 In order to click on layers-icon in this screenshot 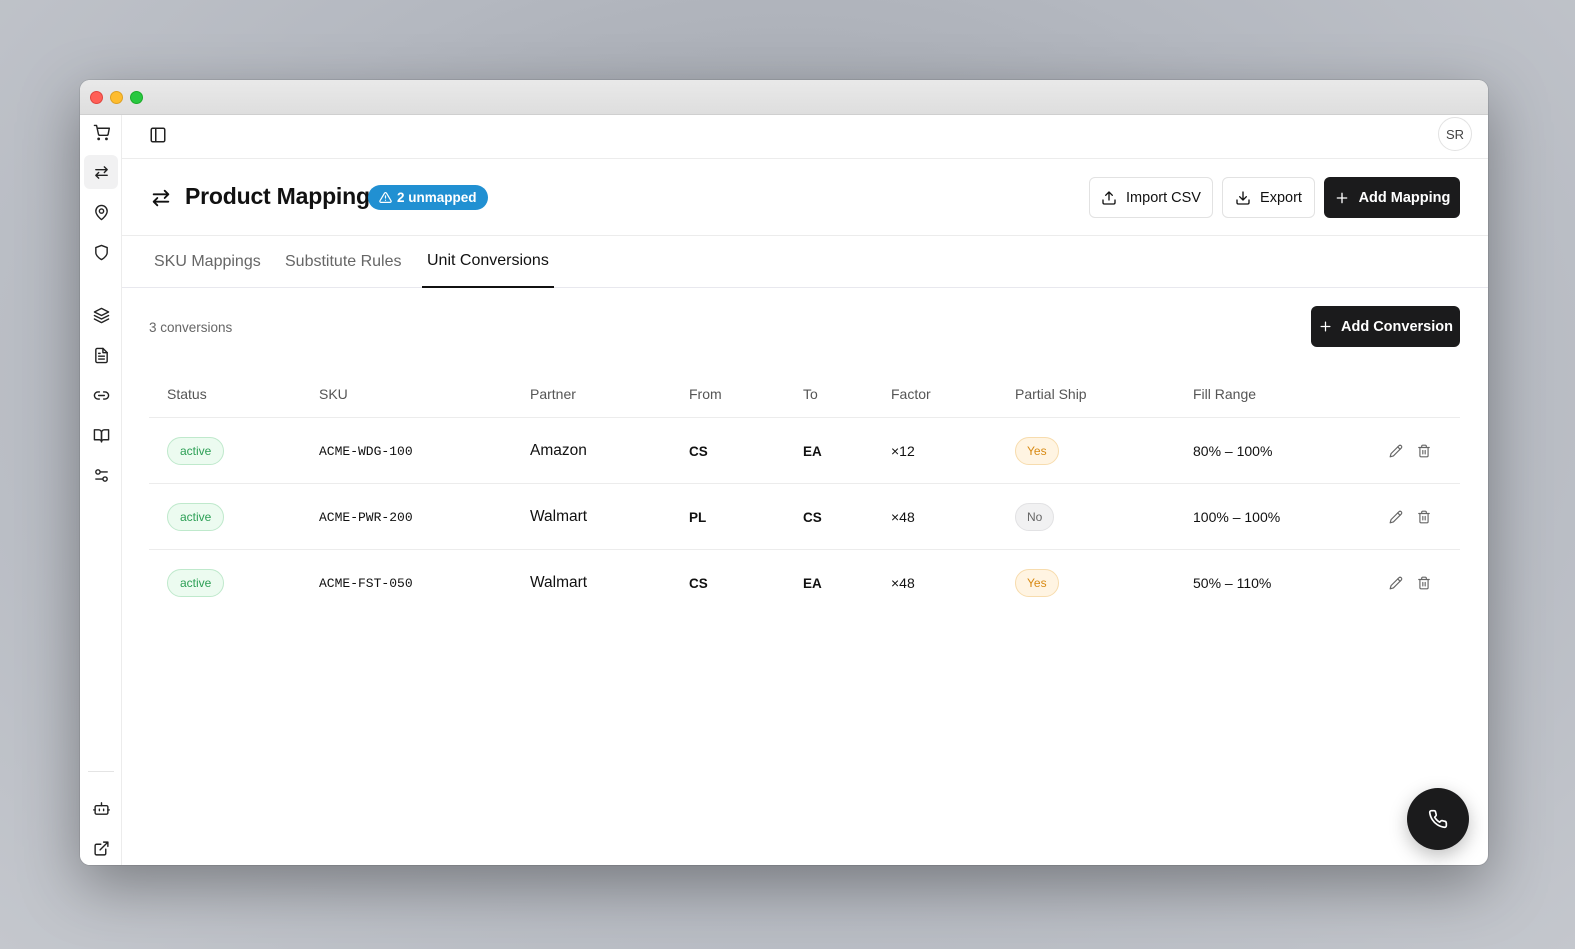, I will do `click(101, 315)`.